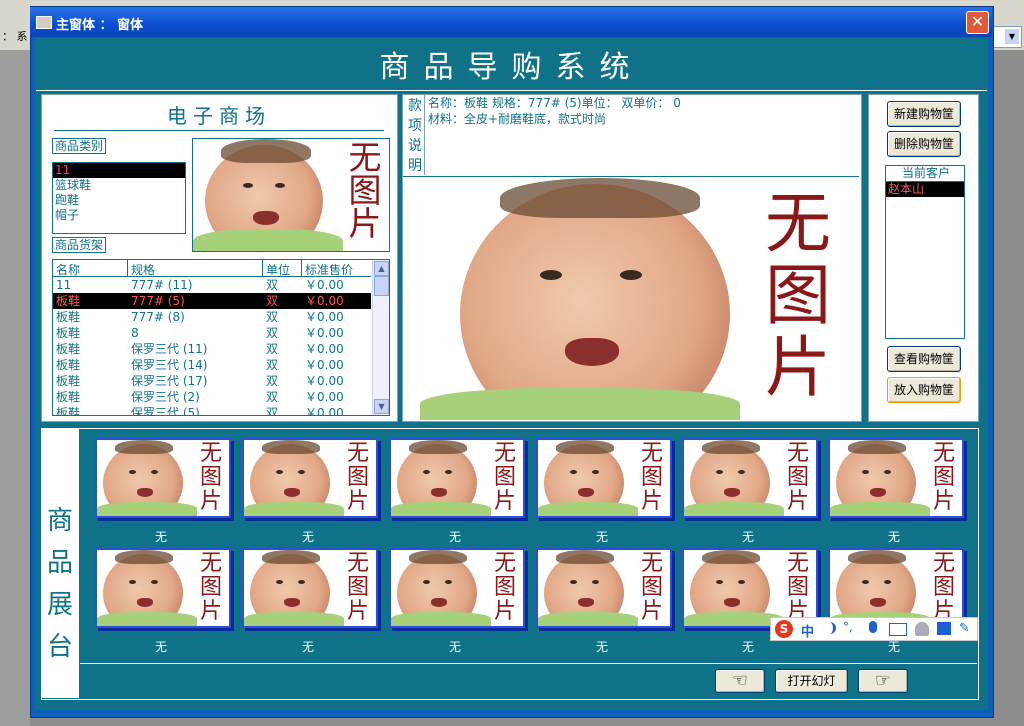 Image resolution: width=1024 pixels, height=726 pixels. What do you see at coordinates (380, 337) in the screenshot?
I see `grid-scrollbar: ▲ ▼` at bounding box center [380, 337].